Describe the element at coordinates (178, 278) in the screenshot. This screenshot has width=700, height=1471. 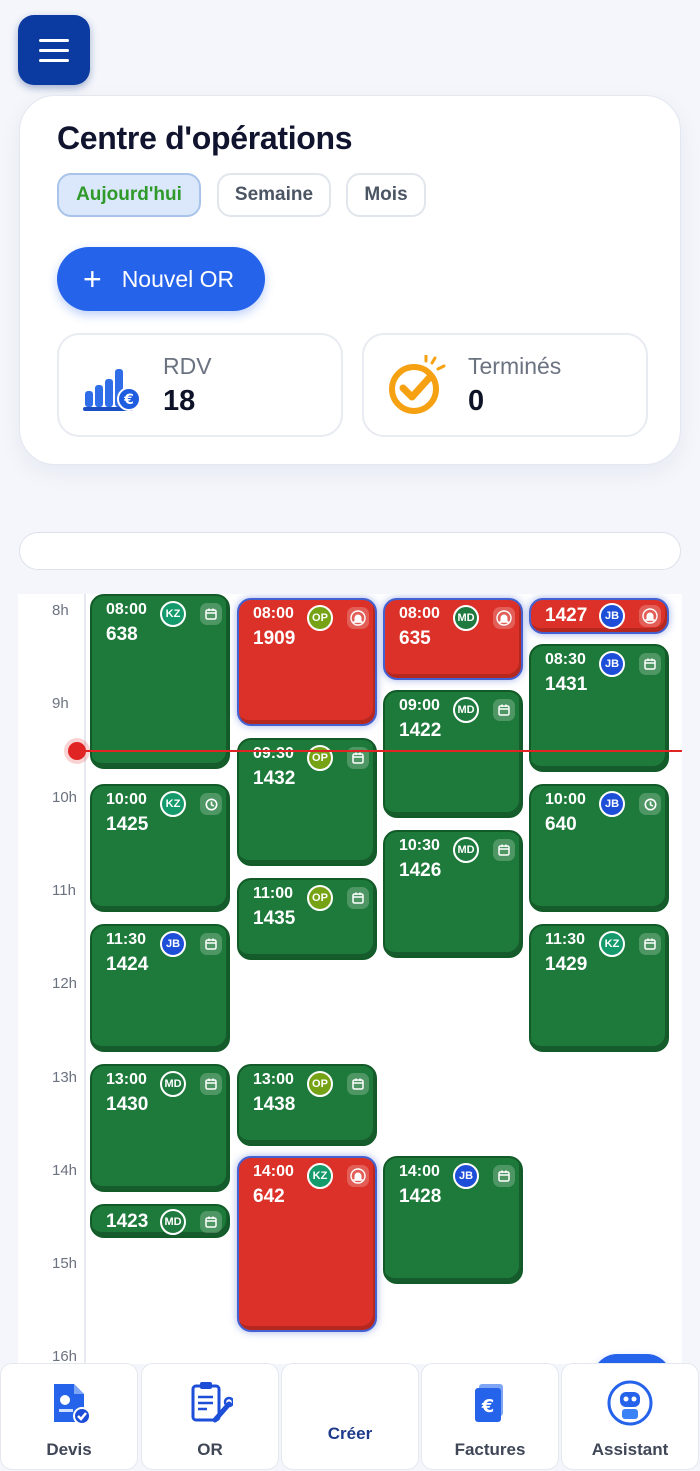
I see `new-or-label: Nouvel OR` at that location.